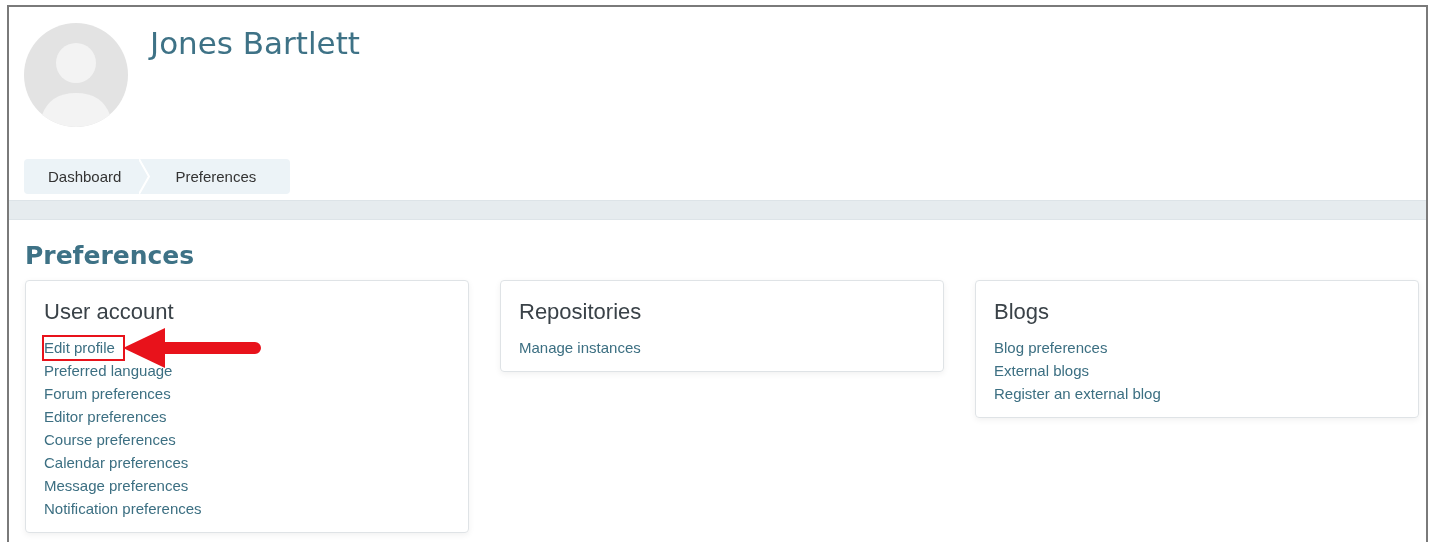 The image size is (1432, 542). Describe the element at coordinates (1042, 370) in the screenshot. I see `preference-link: External blogs` at that location.